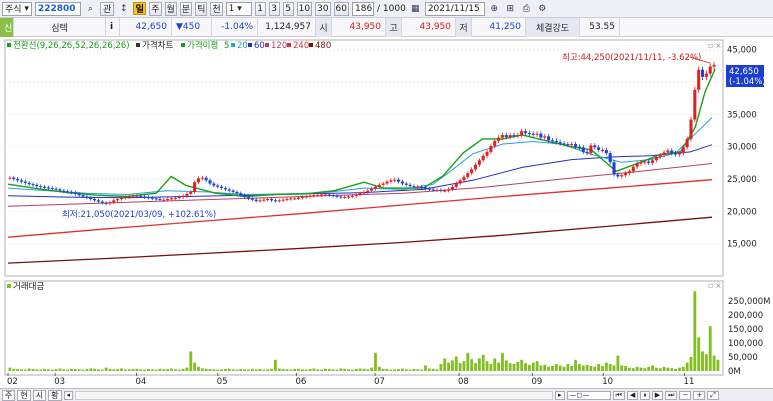 The height and width of the screenshot is (401, 773). I want to click on legend-ma20: 20, so click(242, 46).